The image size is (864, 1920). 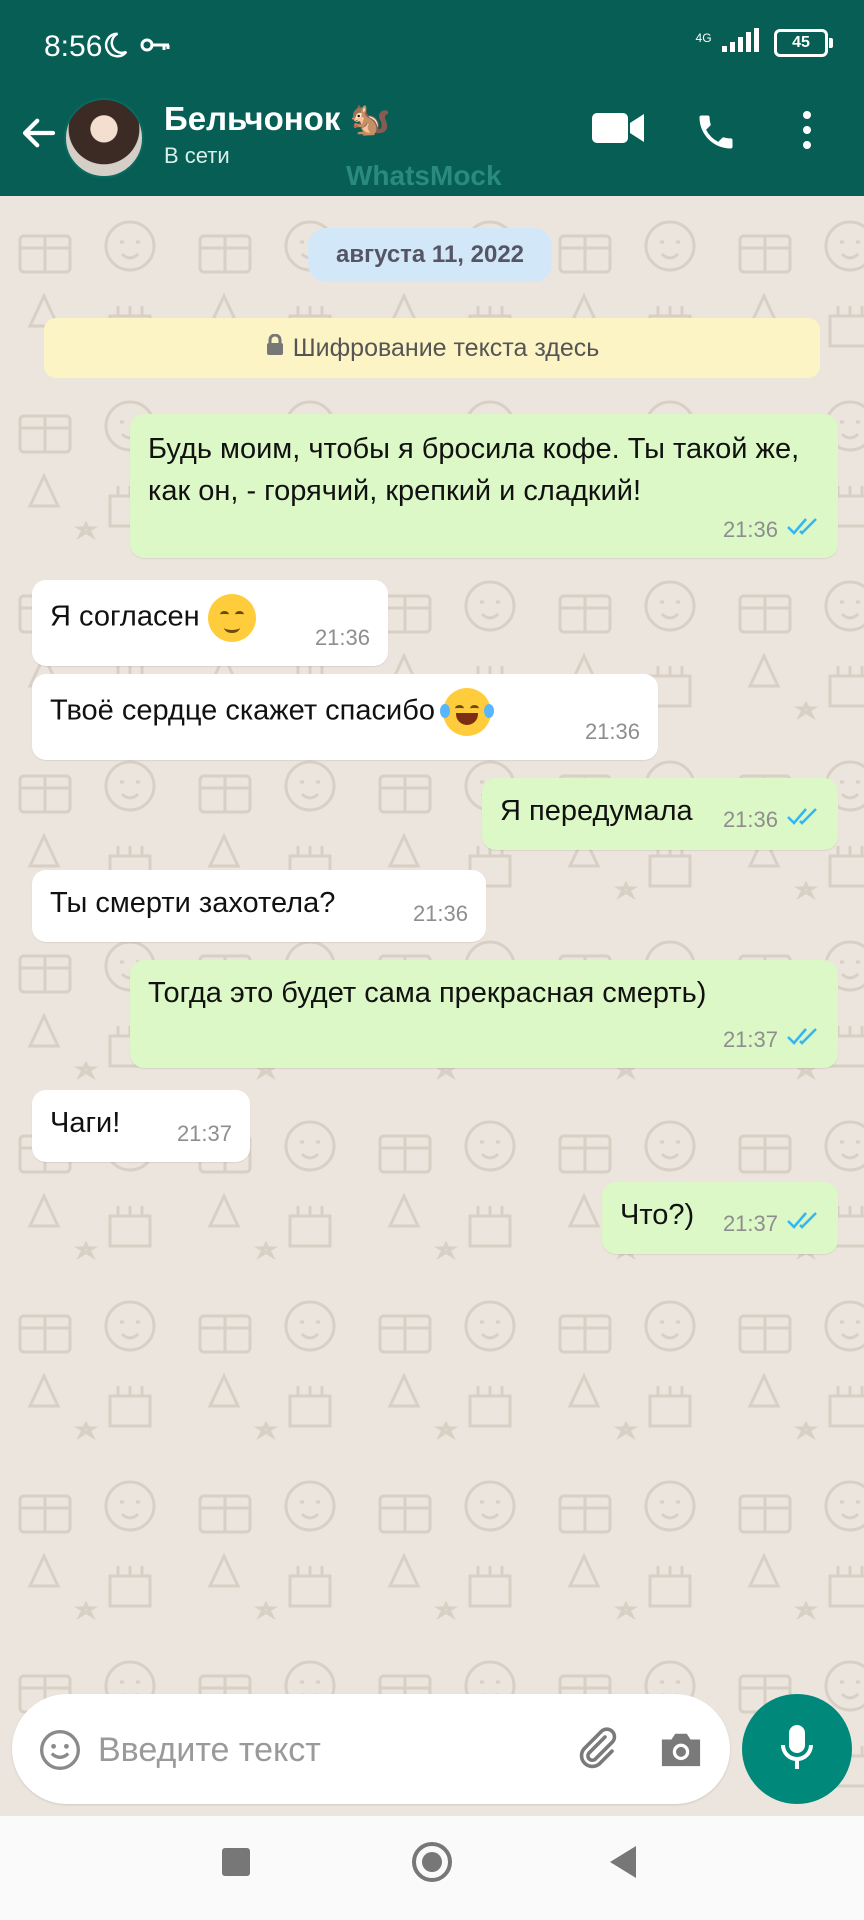 I want to click on emoji-icon, so click(x=60, y=1752).